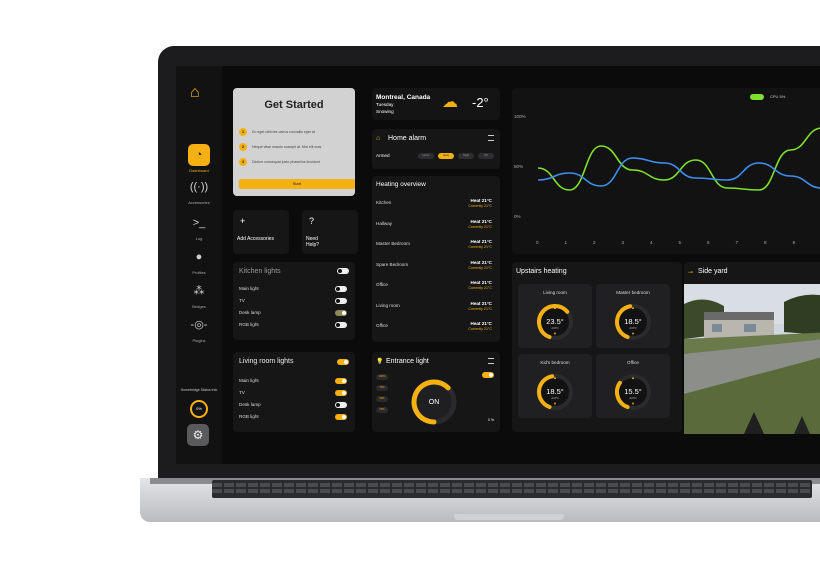 This screenshot has width=820, height=579. I want to click on sidebar-item-bridges: ⁂ Bridges, so click(199, 294).